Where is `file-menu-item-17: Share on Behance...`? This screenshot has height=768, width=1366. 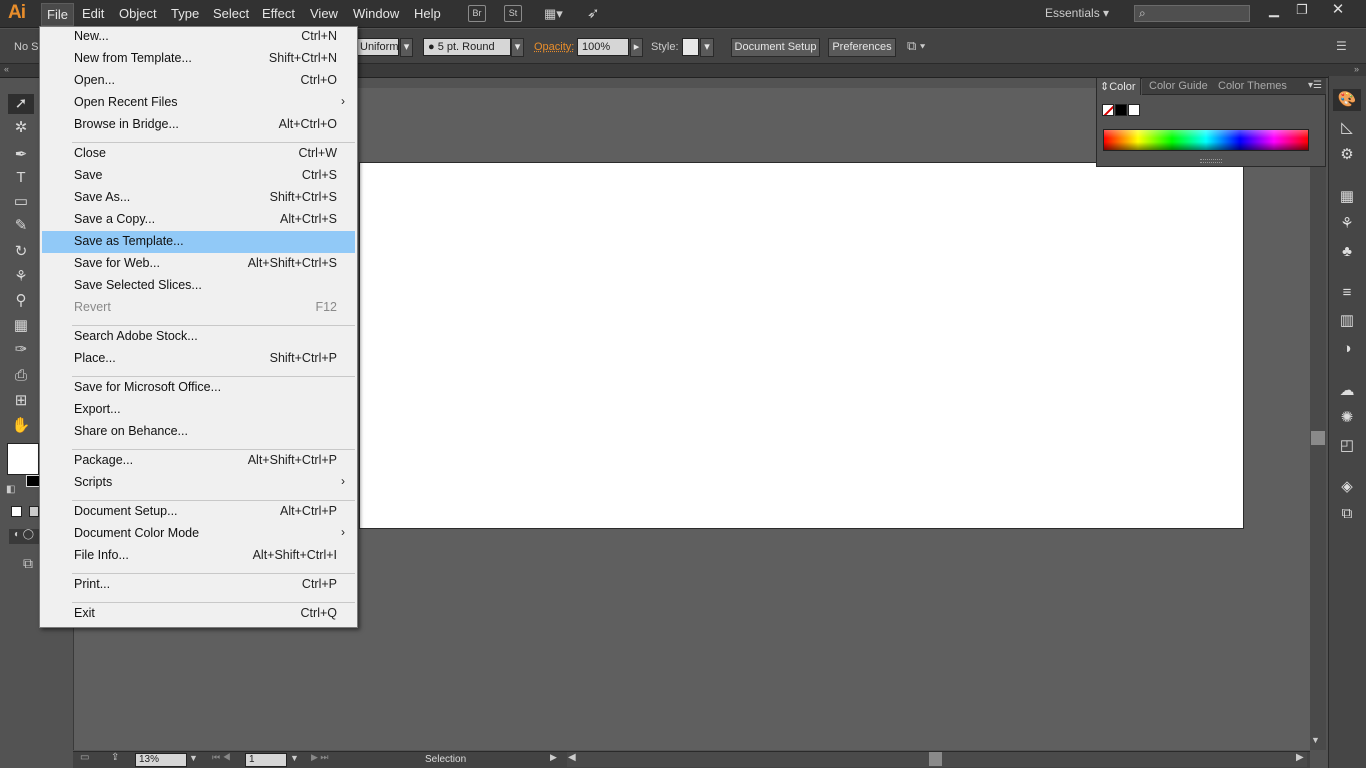 file-menu-item-17: Share on Behance... is located at coordinates (198, 432).